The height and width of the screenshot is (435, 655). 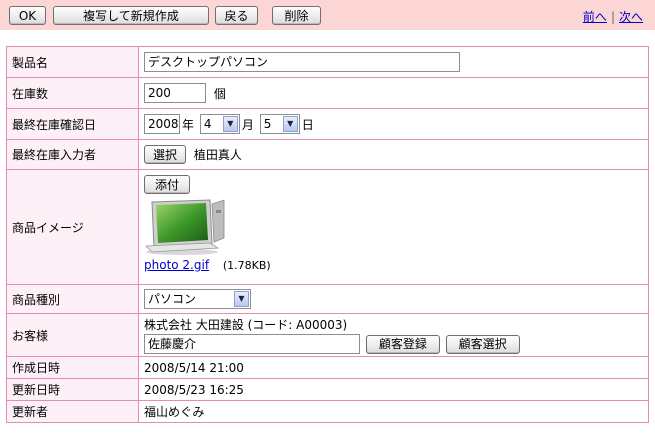 I want to click on register-customer-button: 顧客登録, so click(x=402, y=344).